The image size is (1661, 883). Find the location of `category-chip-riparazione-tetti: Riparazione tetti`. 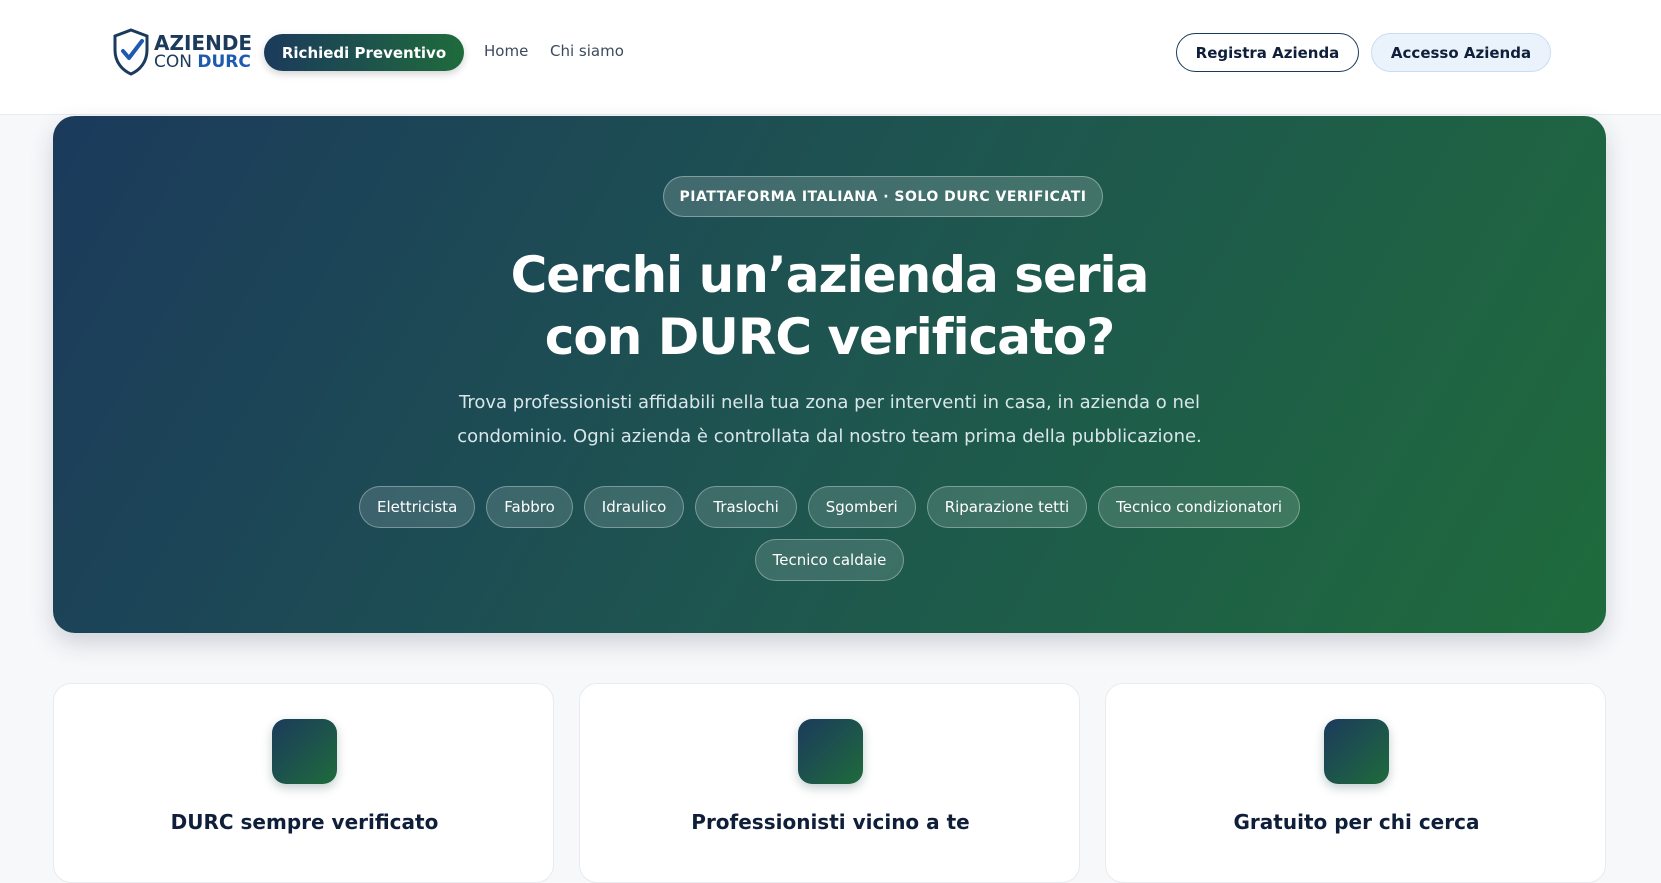

category-chip-riparazione-tetti: Riparazione tetti is located at coordinates (1007, 507).